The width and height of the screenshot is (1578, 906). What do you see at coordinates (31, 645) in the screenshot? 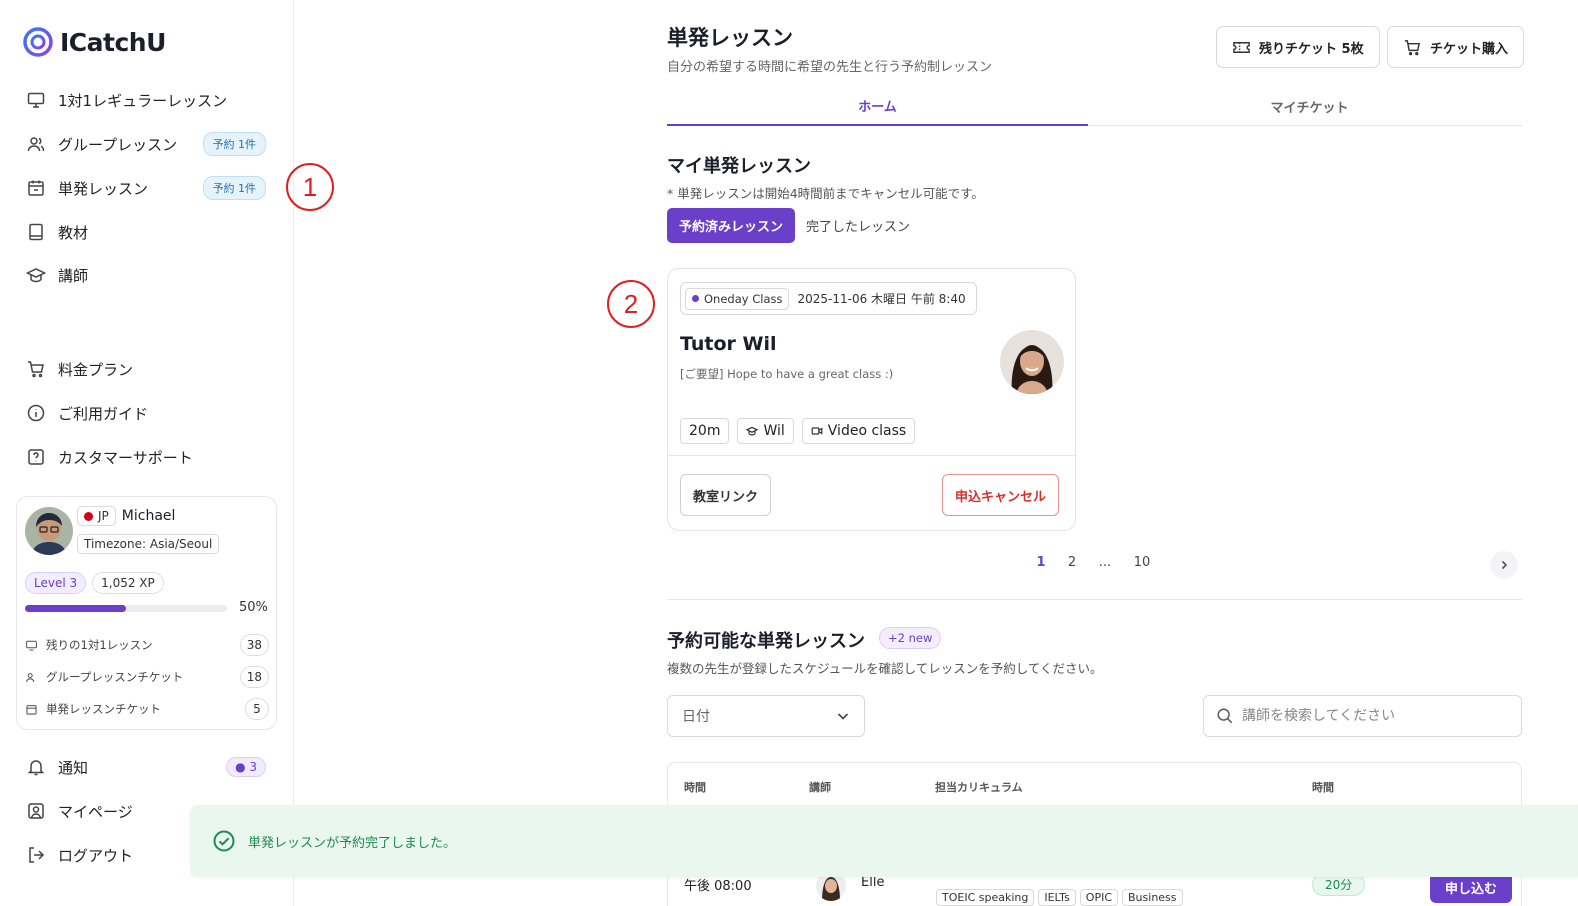
I see `monitor-icon` at bounding box center [31, 645].